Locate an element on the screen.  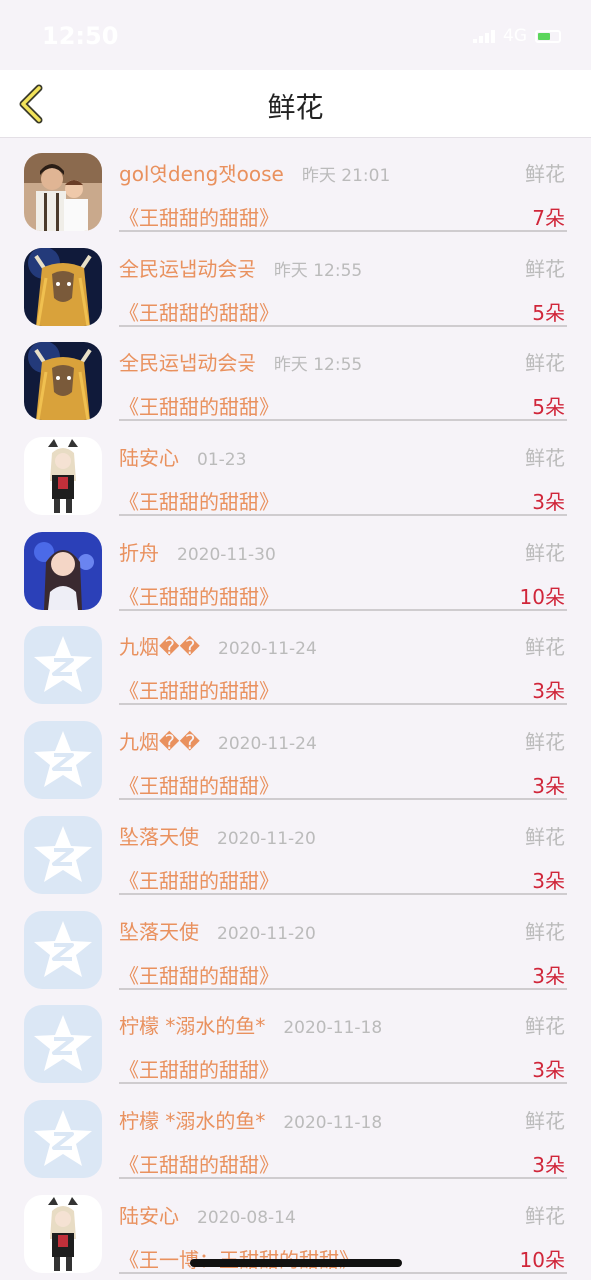
battery-icon is located at coordinates (548, 36).